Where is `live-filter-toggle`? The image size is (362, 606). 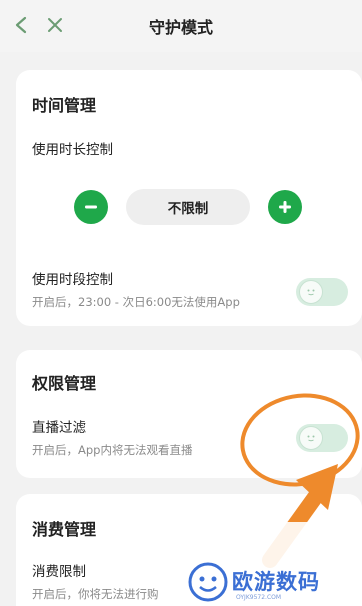 live-filter-toggle is located at coordinates (322, 438).